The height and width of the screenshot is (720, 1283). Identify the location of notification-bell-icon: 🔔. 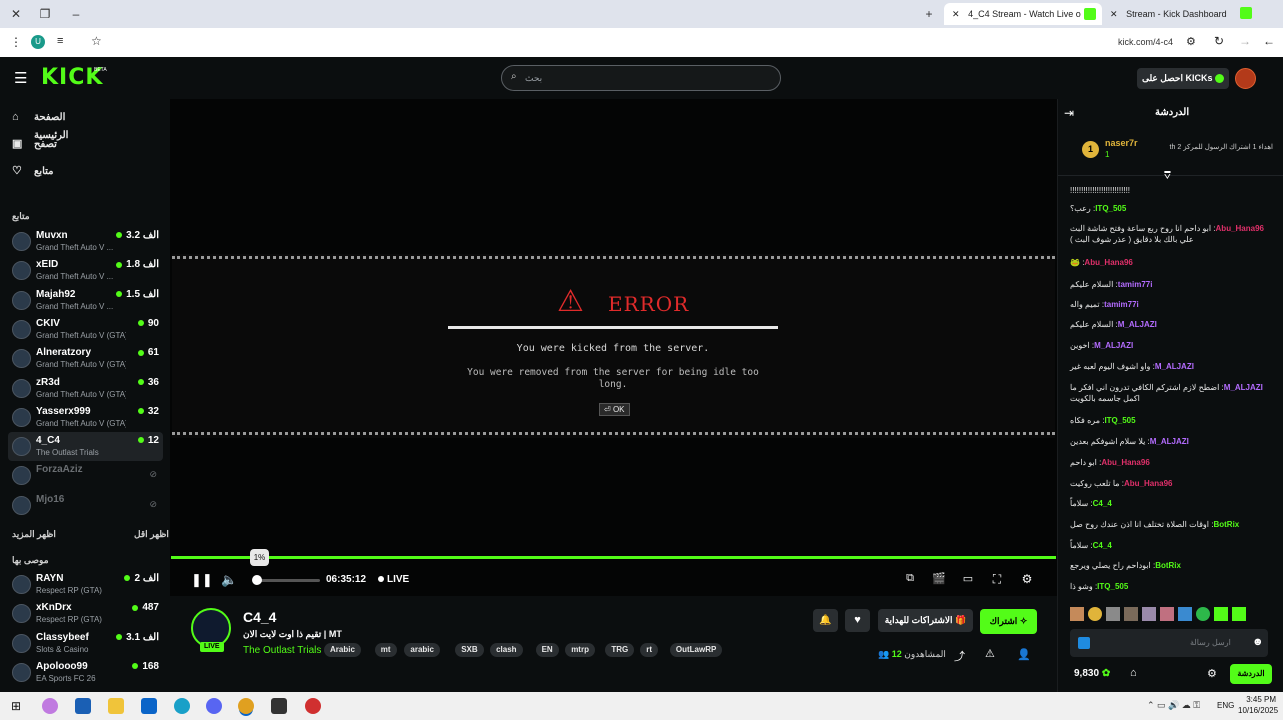
(825, 620).